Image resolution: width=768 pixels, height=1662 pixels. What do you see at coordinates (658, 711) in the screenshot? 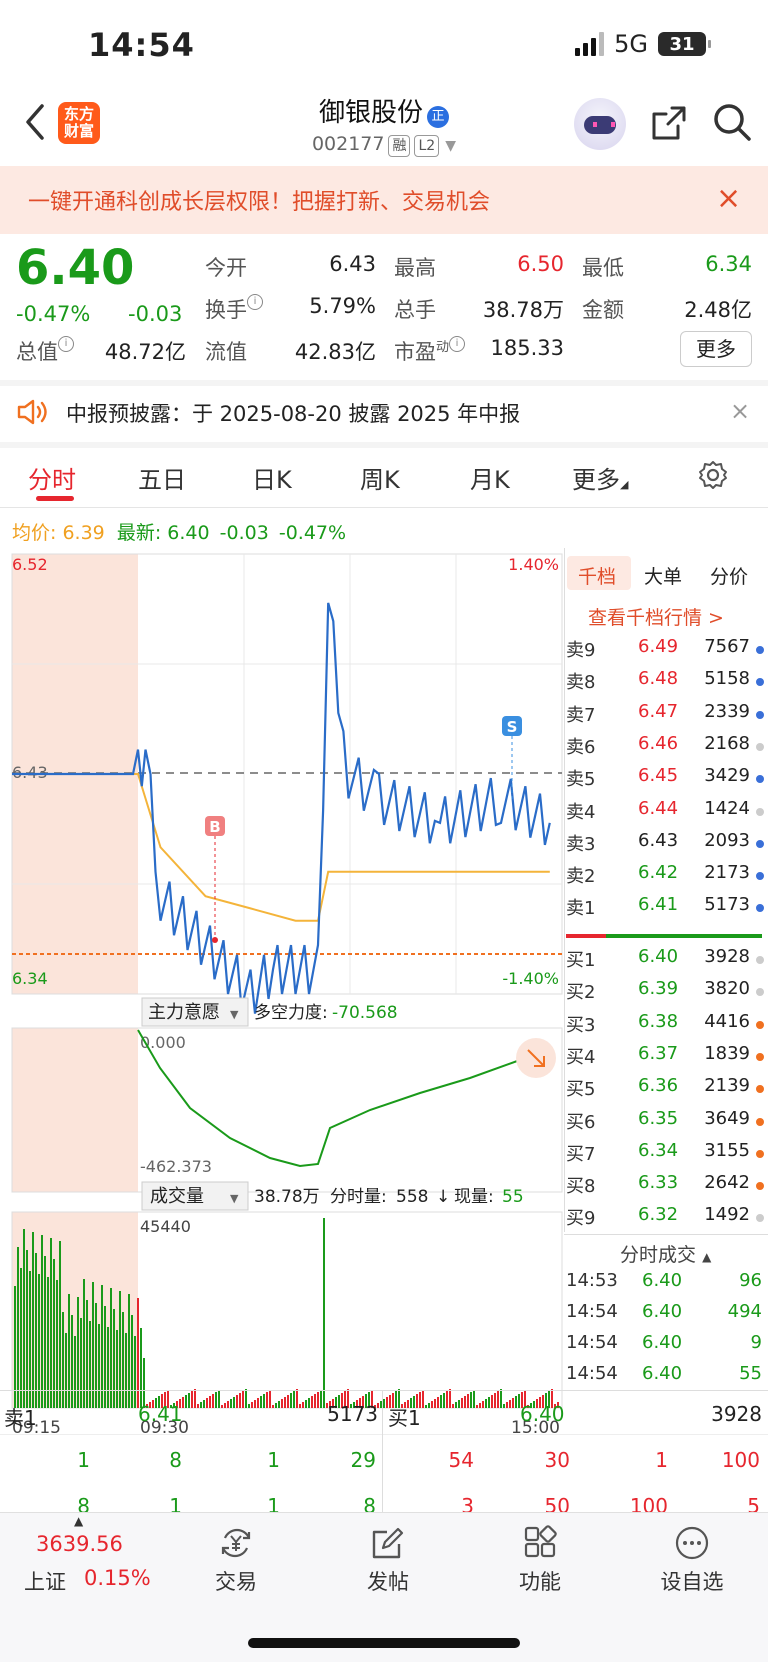
I see `ask-price: 6.47` at bounding box center [658, 711].